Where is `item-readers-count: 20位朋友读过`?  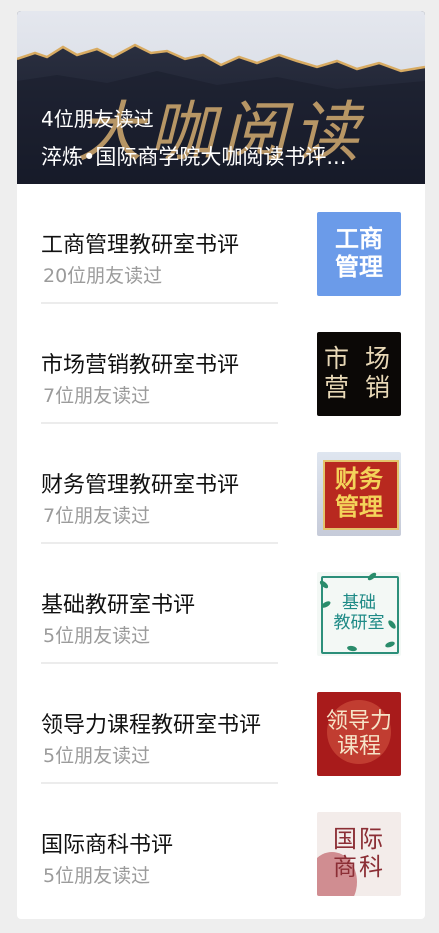
item-readers-count: 20位朋友读过 is located at coordinates (103, 276).